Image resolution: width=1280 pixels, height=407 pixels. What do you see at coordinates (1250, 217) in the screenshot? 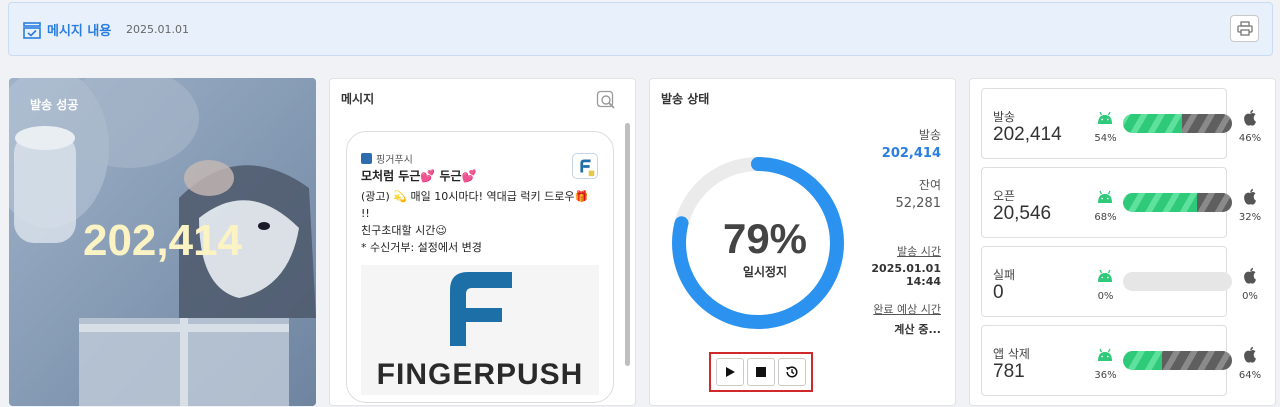
I see `ios-percent: 32%` at bounding box center [1250, 217].